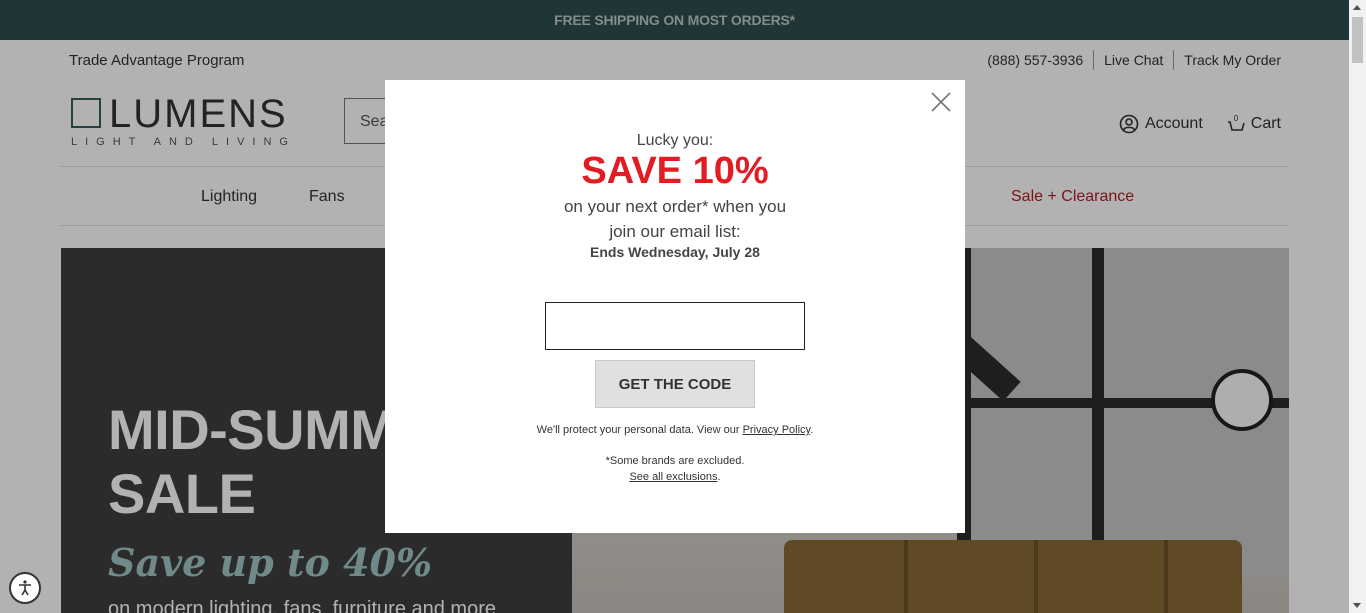  Describe the element at coordinates (1357, 40) in the screenshot. I see `scroll-thumb` at that location.